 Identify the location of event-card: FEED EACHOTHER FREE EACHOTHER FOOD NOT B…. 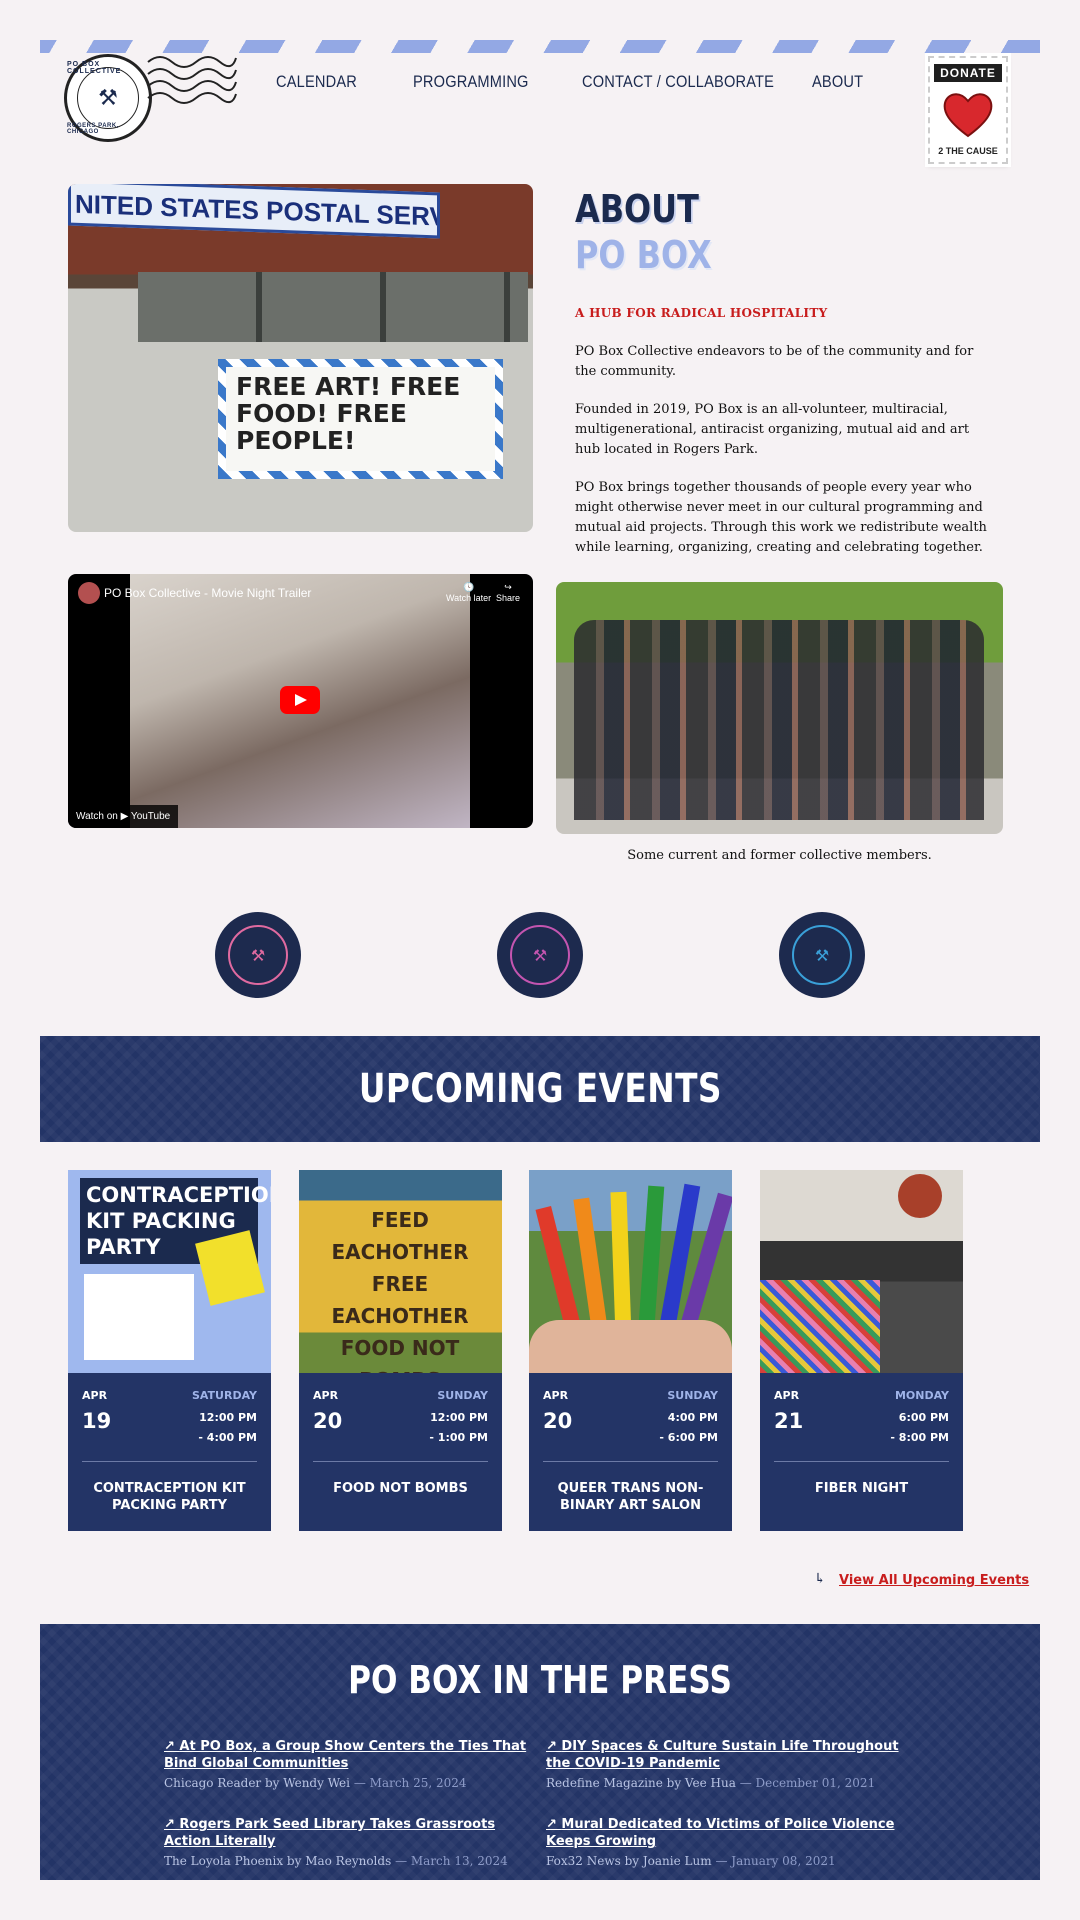
(400, 1350).